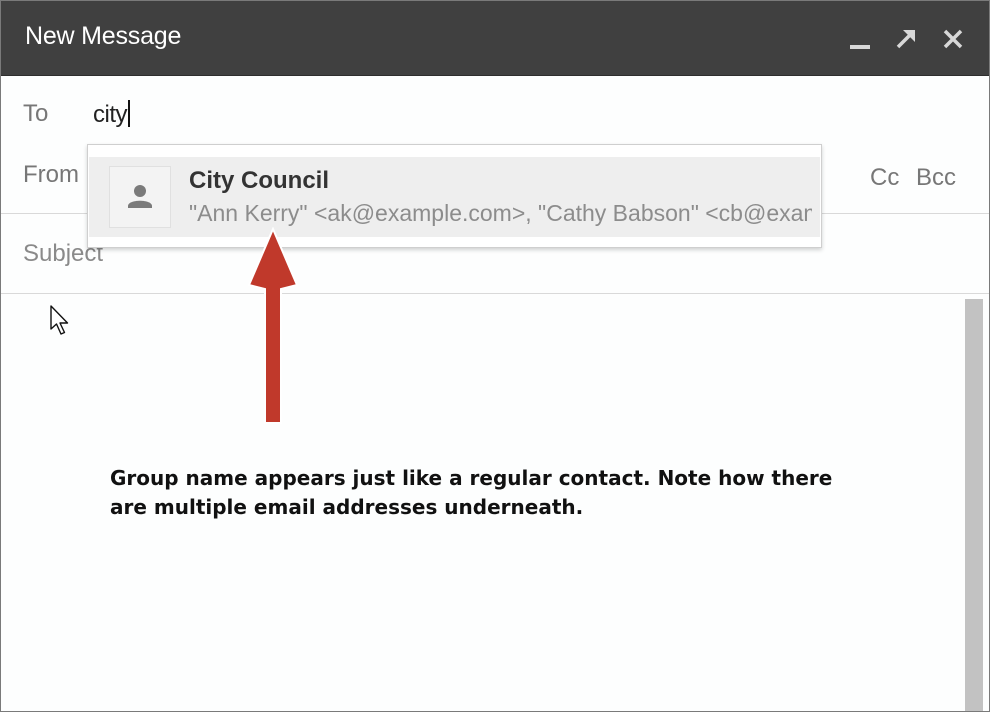 The width and height of the screenshot is (990, 712). I want to click on text-caret, so click(129, 113).